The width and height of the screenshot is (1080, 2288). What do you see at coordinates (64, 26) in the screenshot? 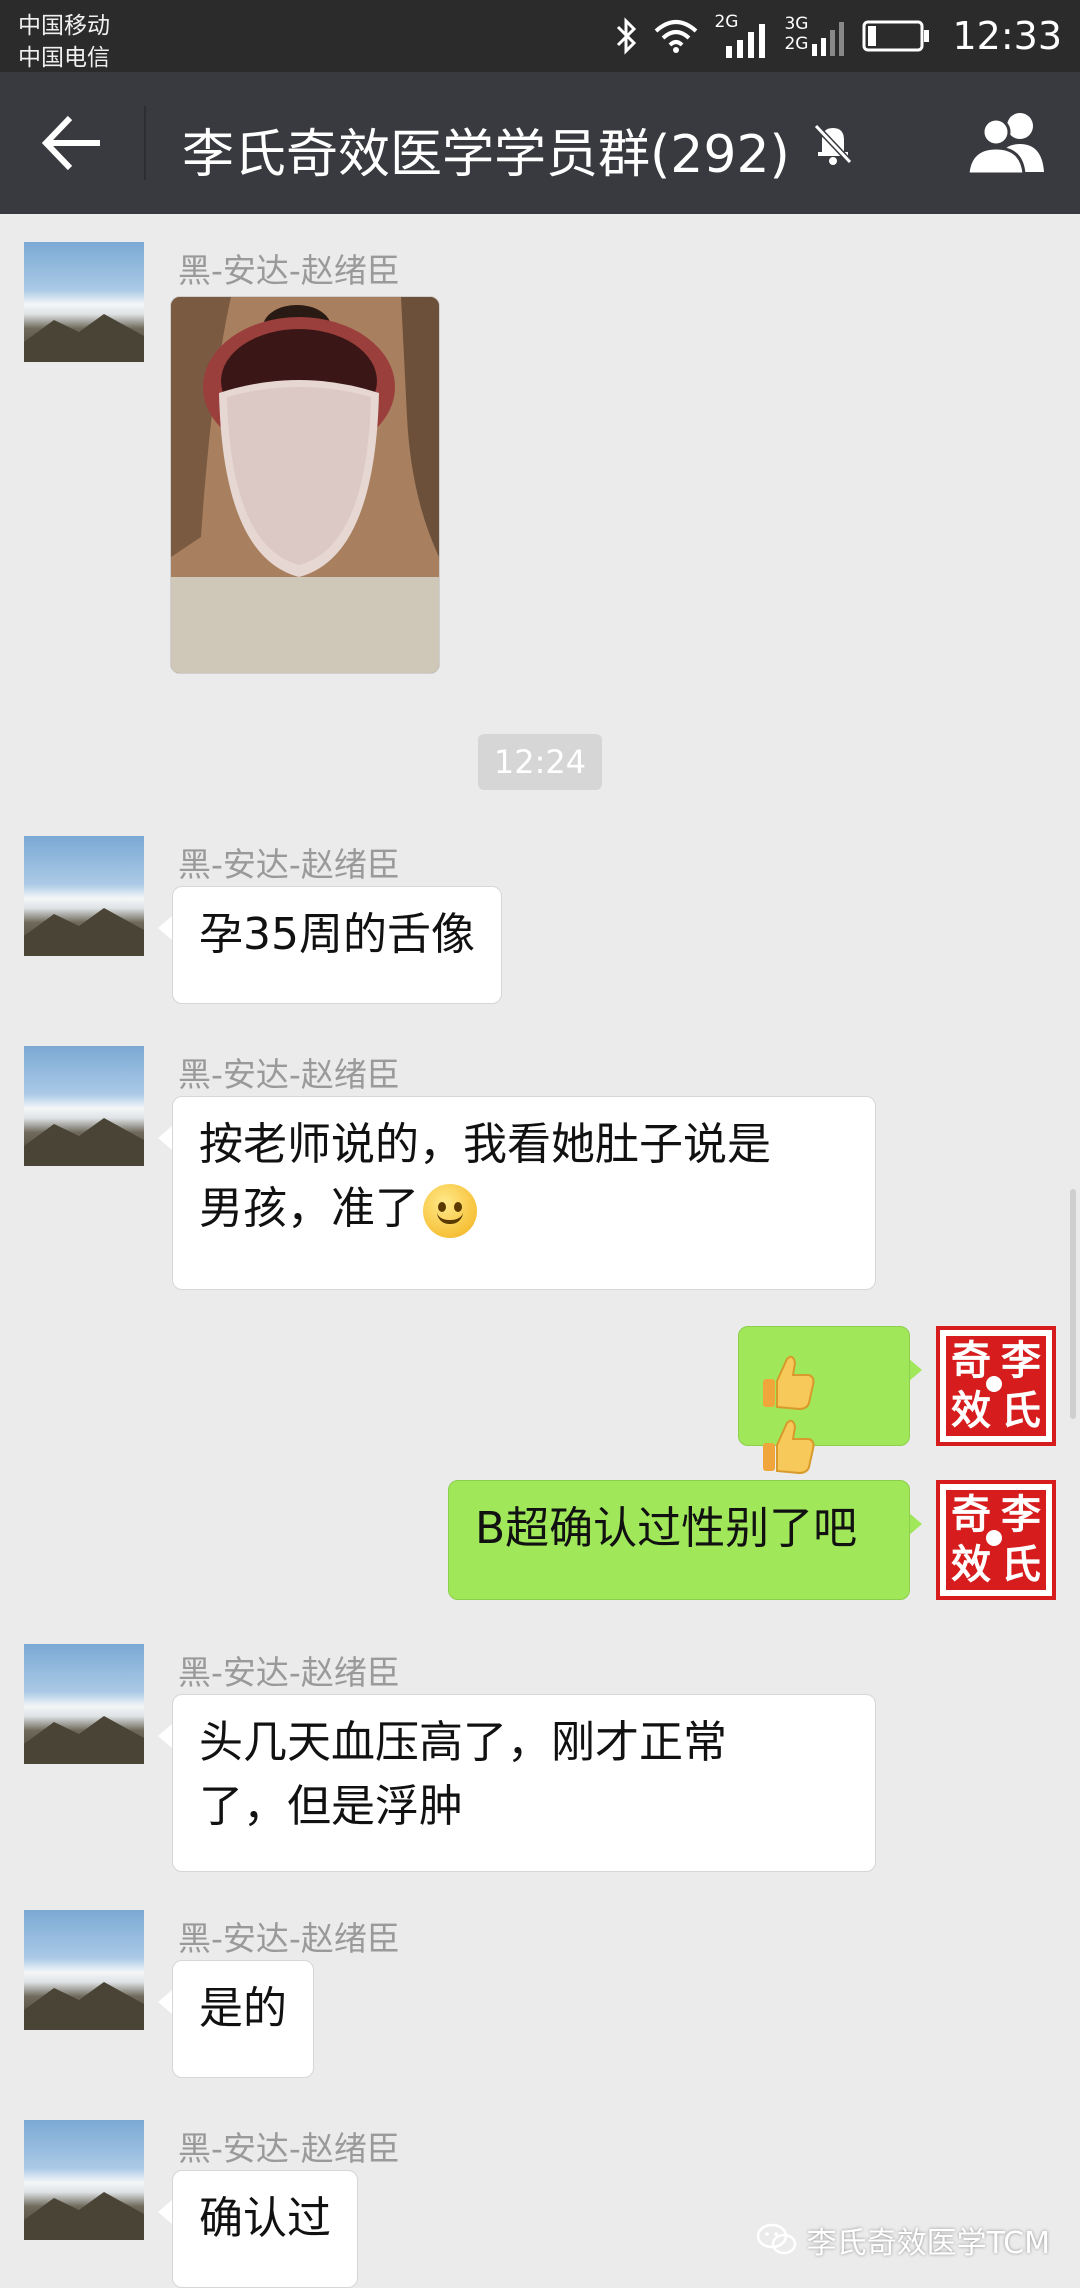
I see `carrier-name-1: 中国移动` at bounding box center [64, 26].